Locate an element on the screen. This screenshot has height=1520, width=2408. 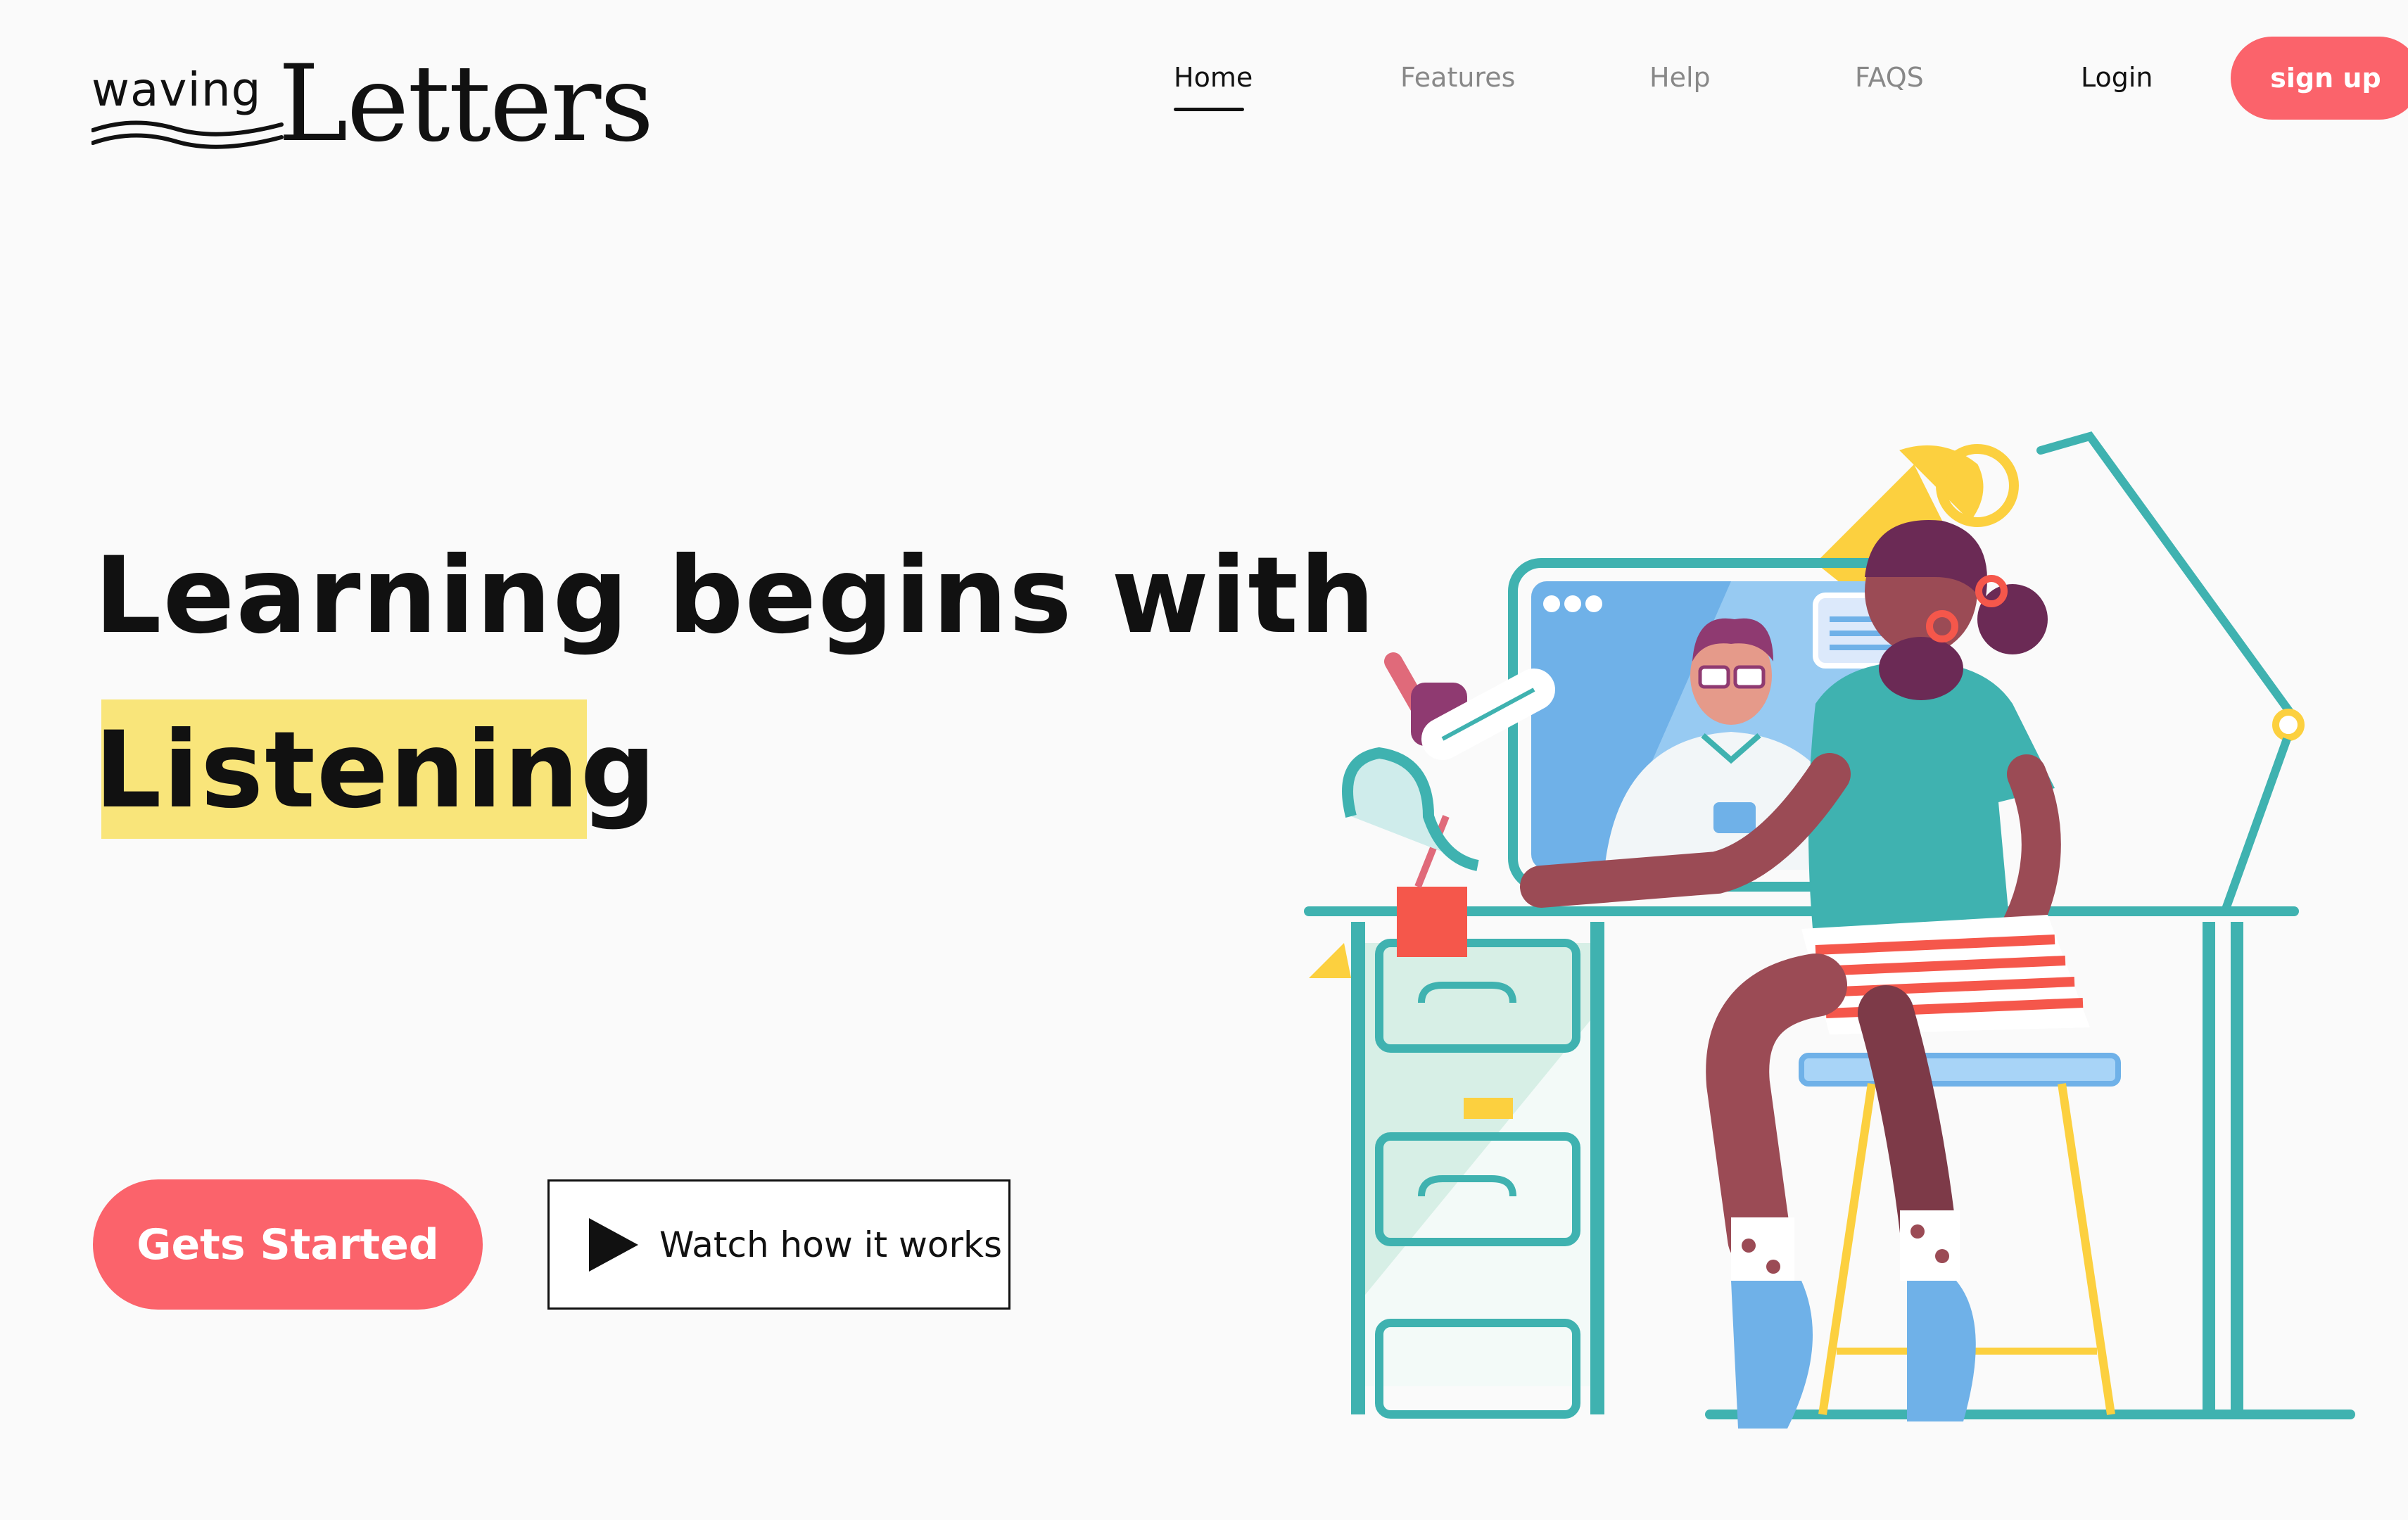
hero-headline-line2: Listening is located at coordinates (376, 770).